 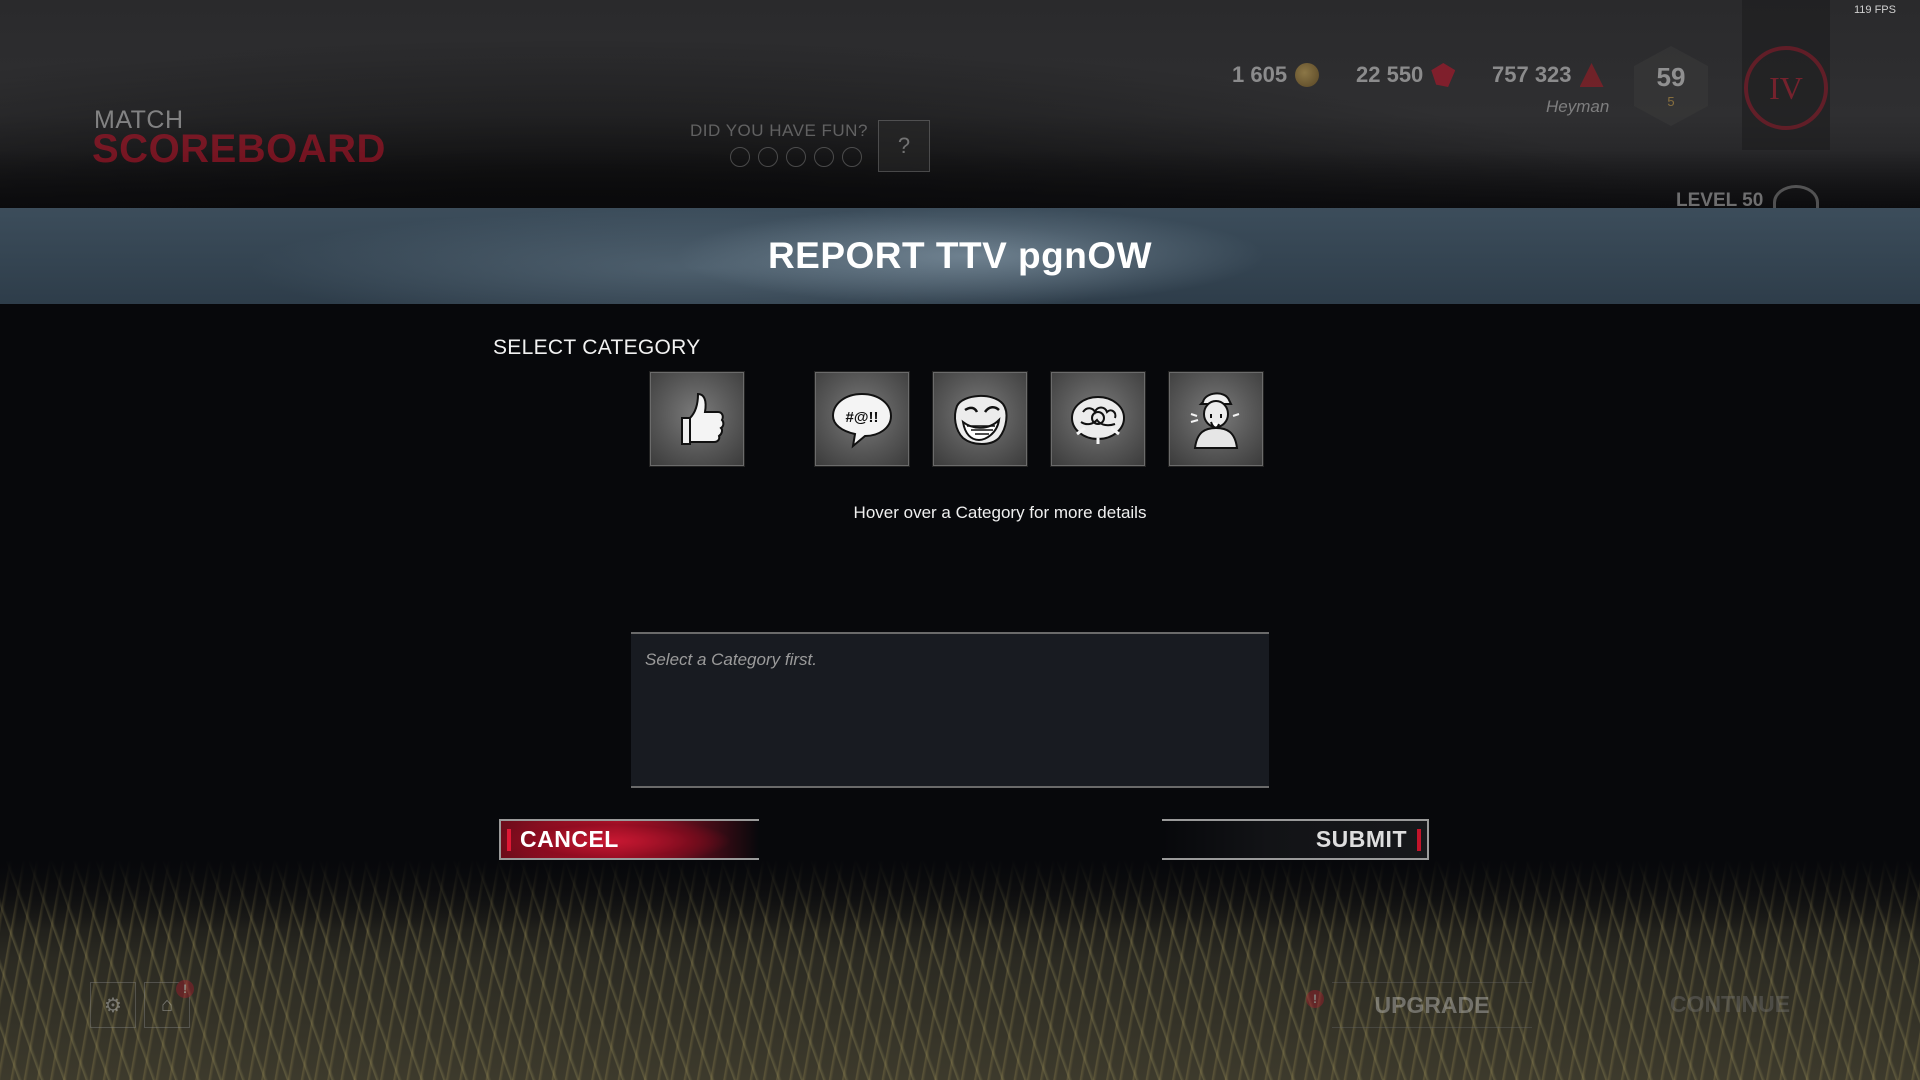 I want to click on upgrade-label: UPGRADE, so click(x=1432, y=1004).